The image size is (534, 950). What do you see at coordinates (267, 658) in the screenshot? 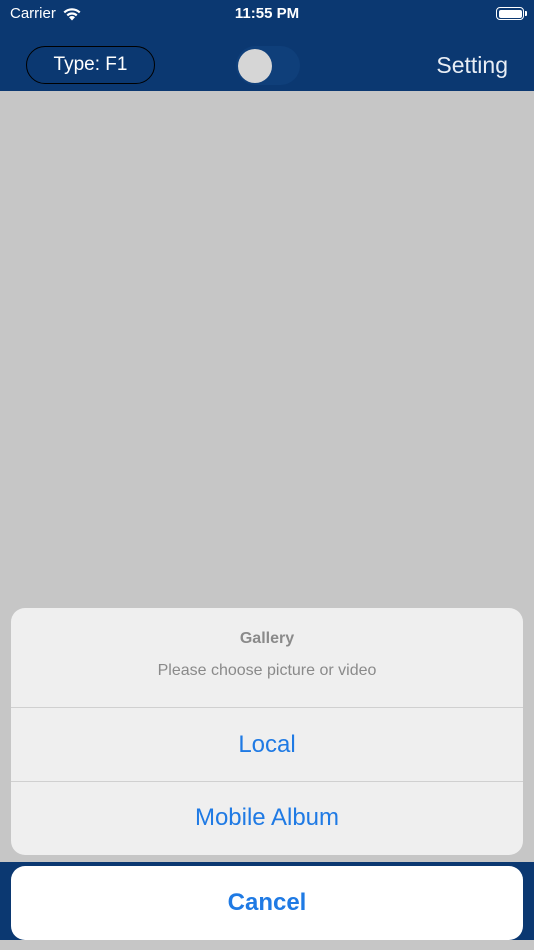
I see `action-sheet-header: Gallery Please choose picture or video` at bounding box center [267, 658].